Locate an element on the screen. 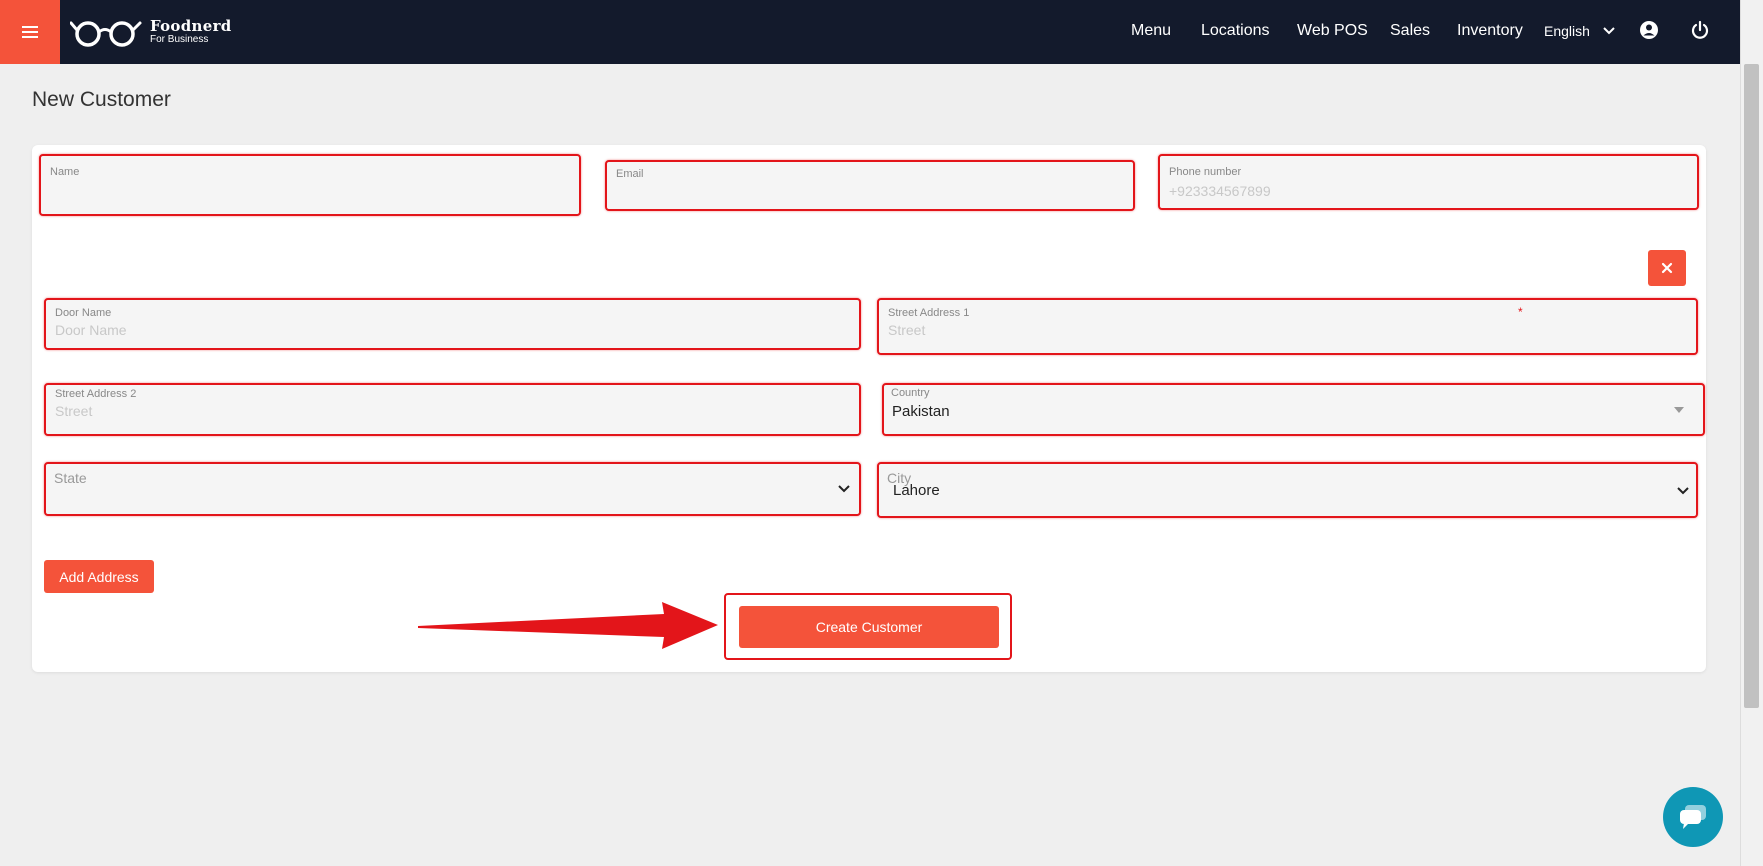 This screenshot has height=866, width=1763. create-customer-button: Create Customer is located at coordinates (869, 627).